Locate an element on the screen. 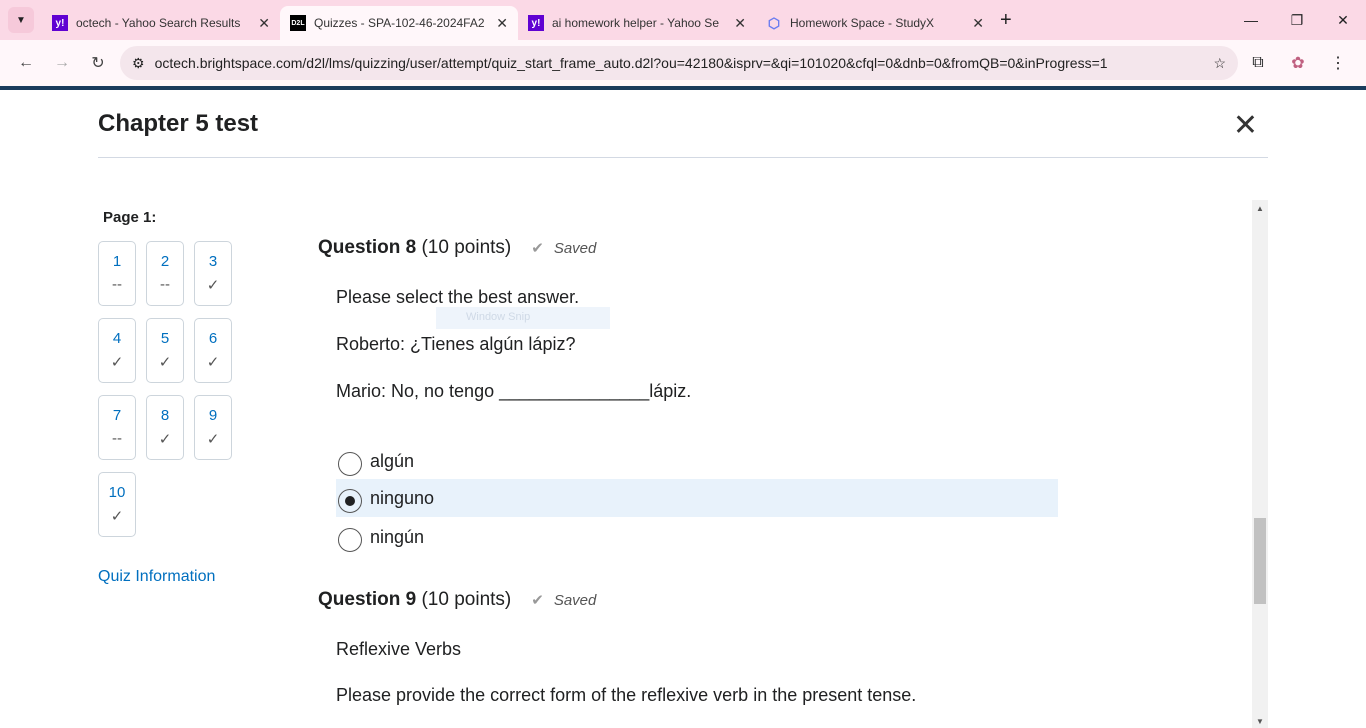 This screenshot has width=1366, height=728. question-nav-button-3: 3 ✓ is located at coordinates (213, 273).